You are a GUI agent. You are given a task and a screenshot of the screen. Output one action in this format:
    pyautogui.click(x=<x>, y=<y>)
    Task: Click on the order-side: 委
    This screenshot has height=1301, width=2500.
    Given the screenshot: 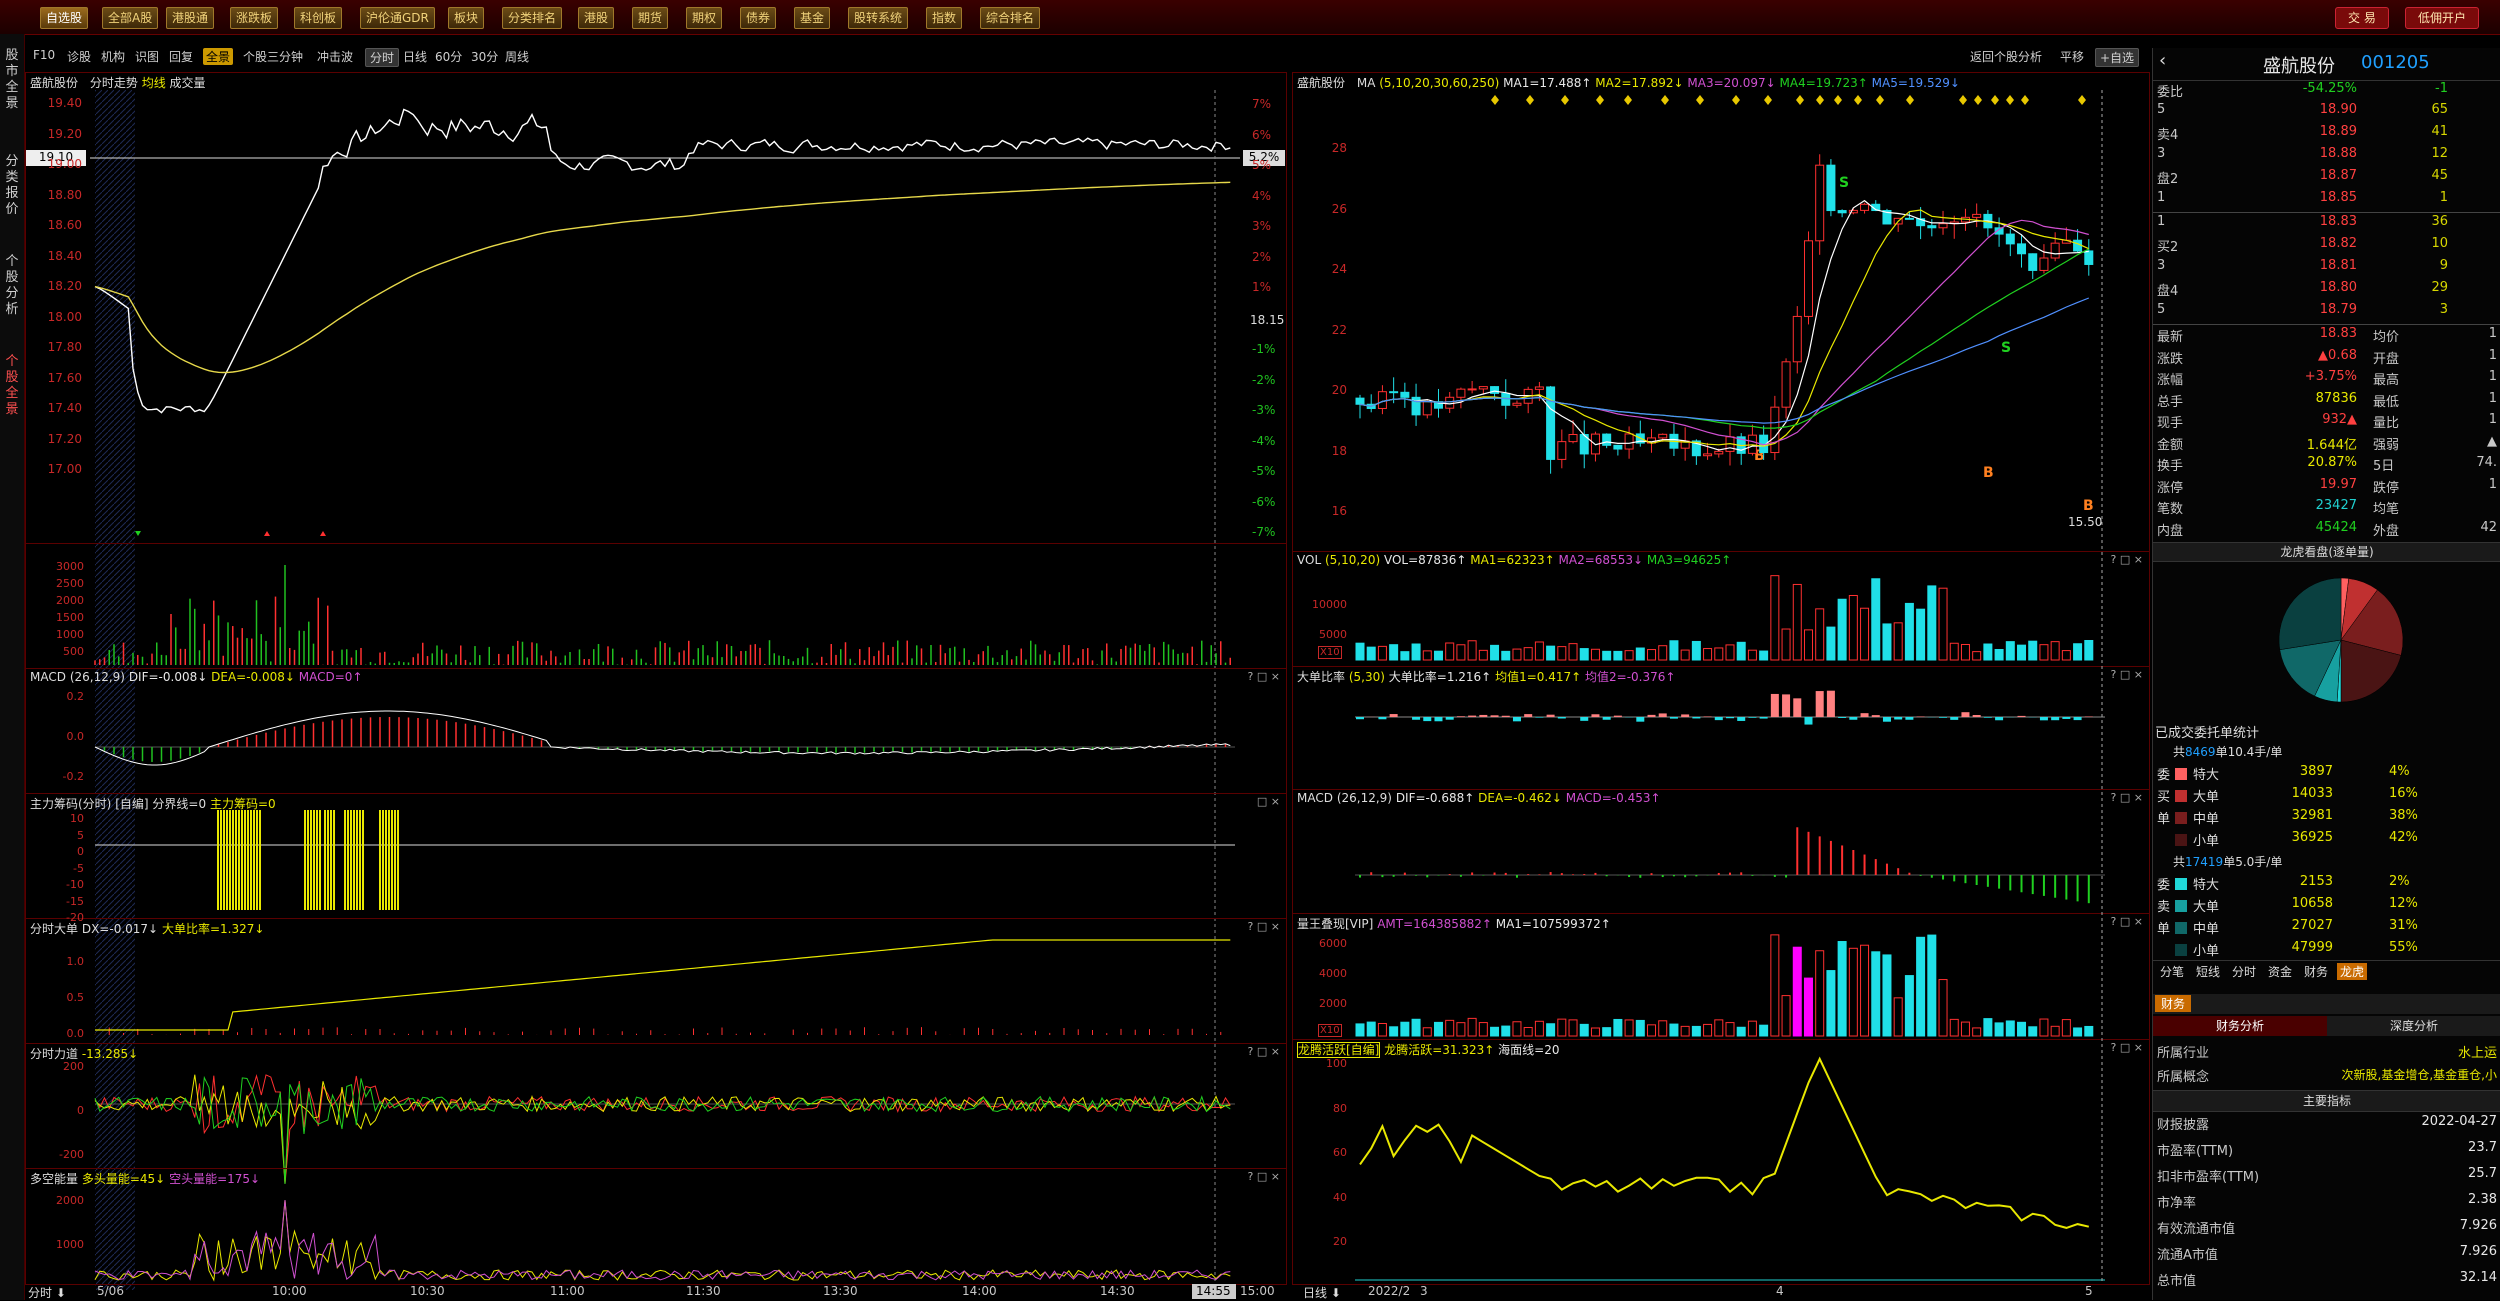 What is the action you would take?
    pyautogui.click(x=2163, y=883)
    